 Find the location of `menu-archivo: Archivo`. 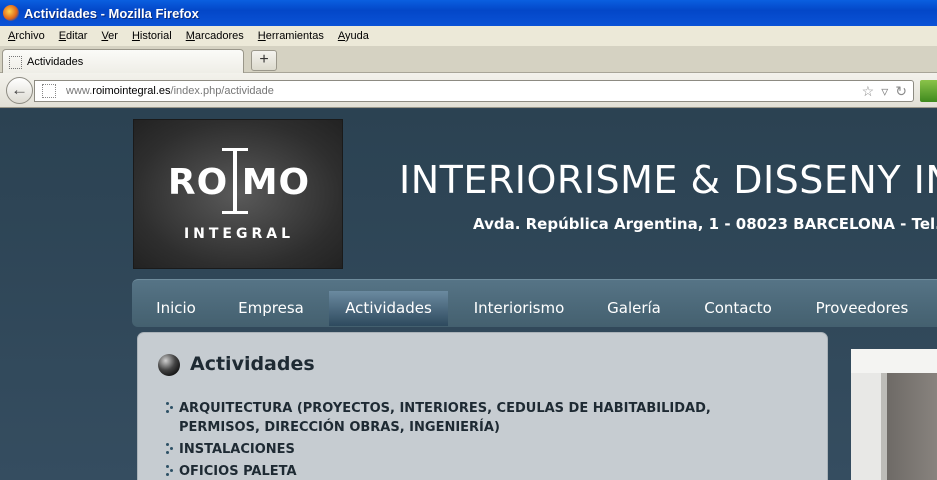

menu-archivo: Archivo is located at coordinates (26, 36).